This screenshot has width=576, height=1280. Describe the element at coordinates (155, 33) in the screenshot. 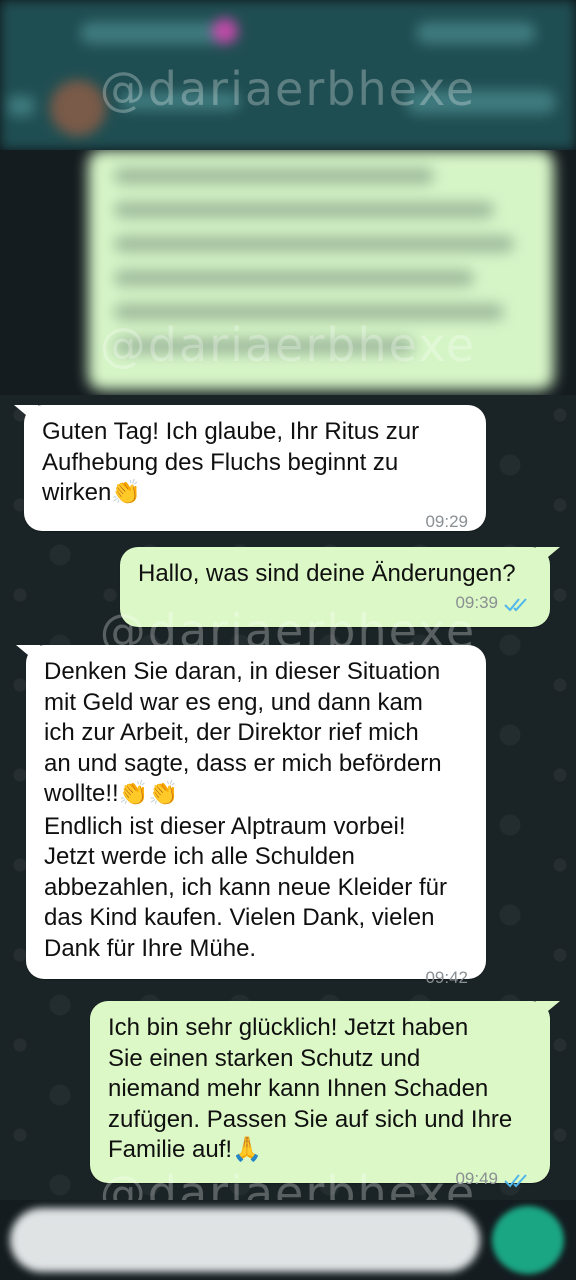

I see `status-bar` at that location.